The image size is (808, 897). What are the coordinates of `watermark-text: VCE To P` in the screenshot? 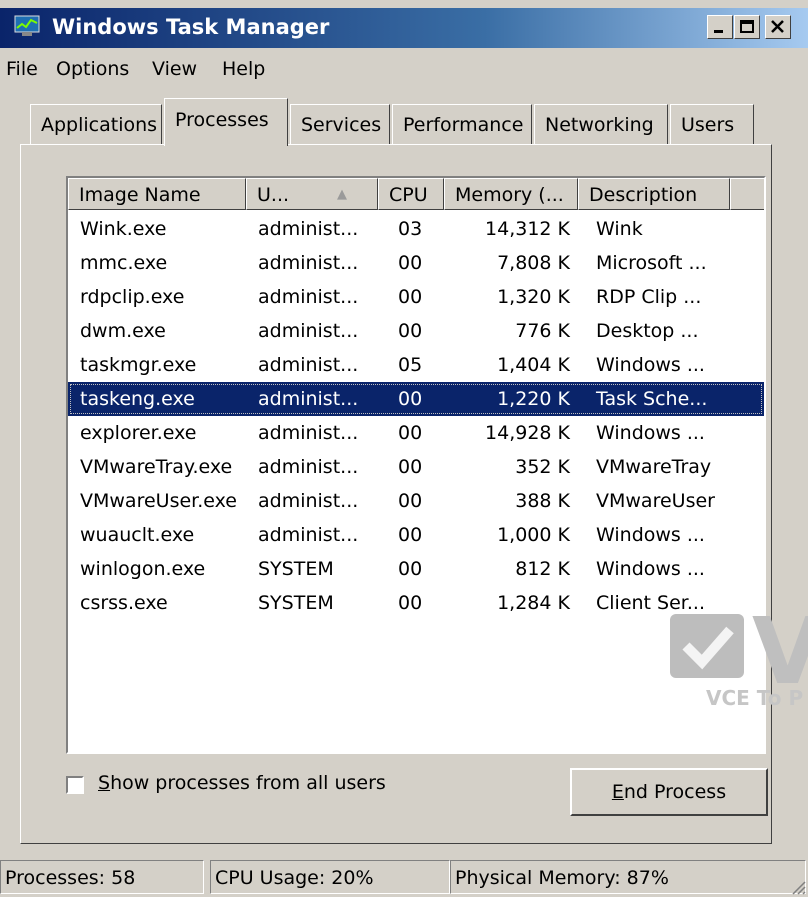 It's located at (755, 698).